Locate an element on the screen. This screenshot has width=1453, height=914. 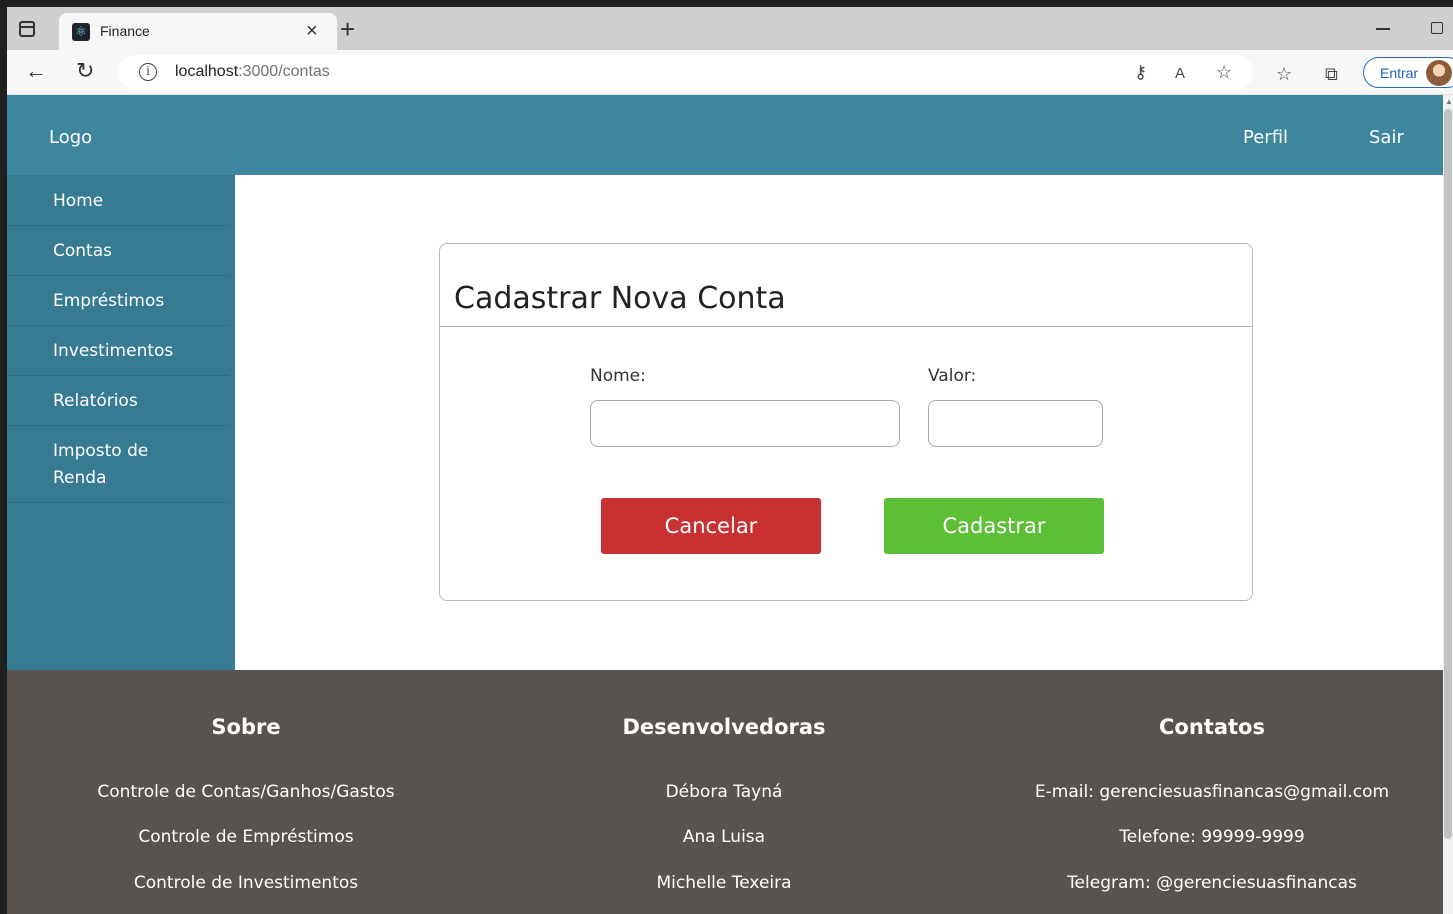
form-title: Cadastrar Nova Conta is located at coordinates (620, 298).